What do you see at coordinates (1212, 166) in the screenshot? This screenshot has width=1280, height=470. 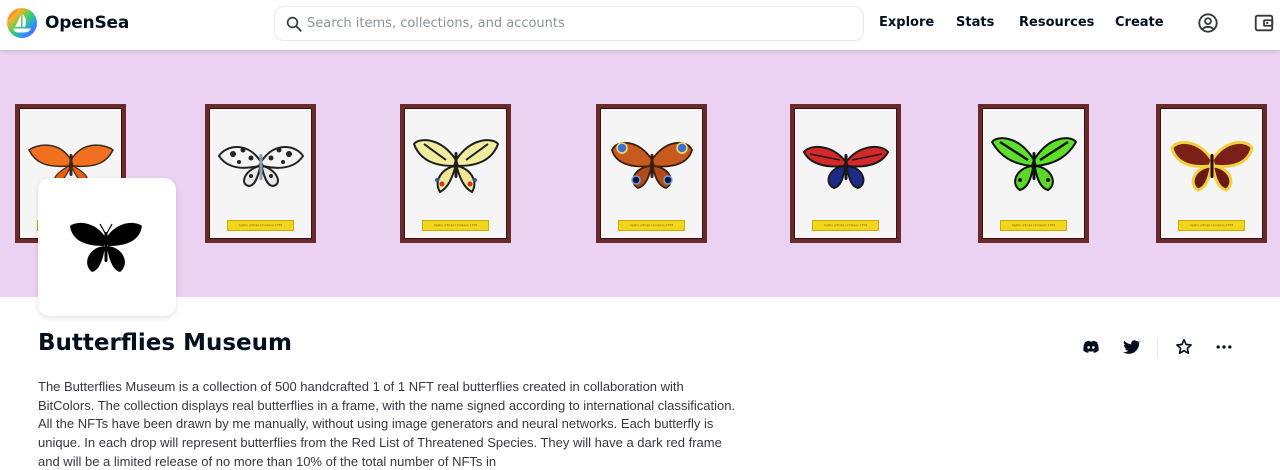 I see `mourning-cloak-butterfly-image` at bounding box center [1212, 166].